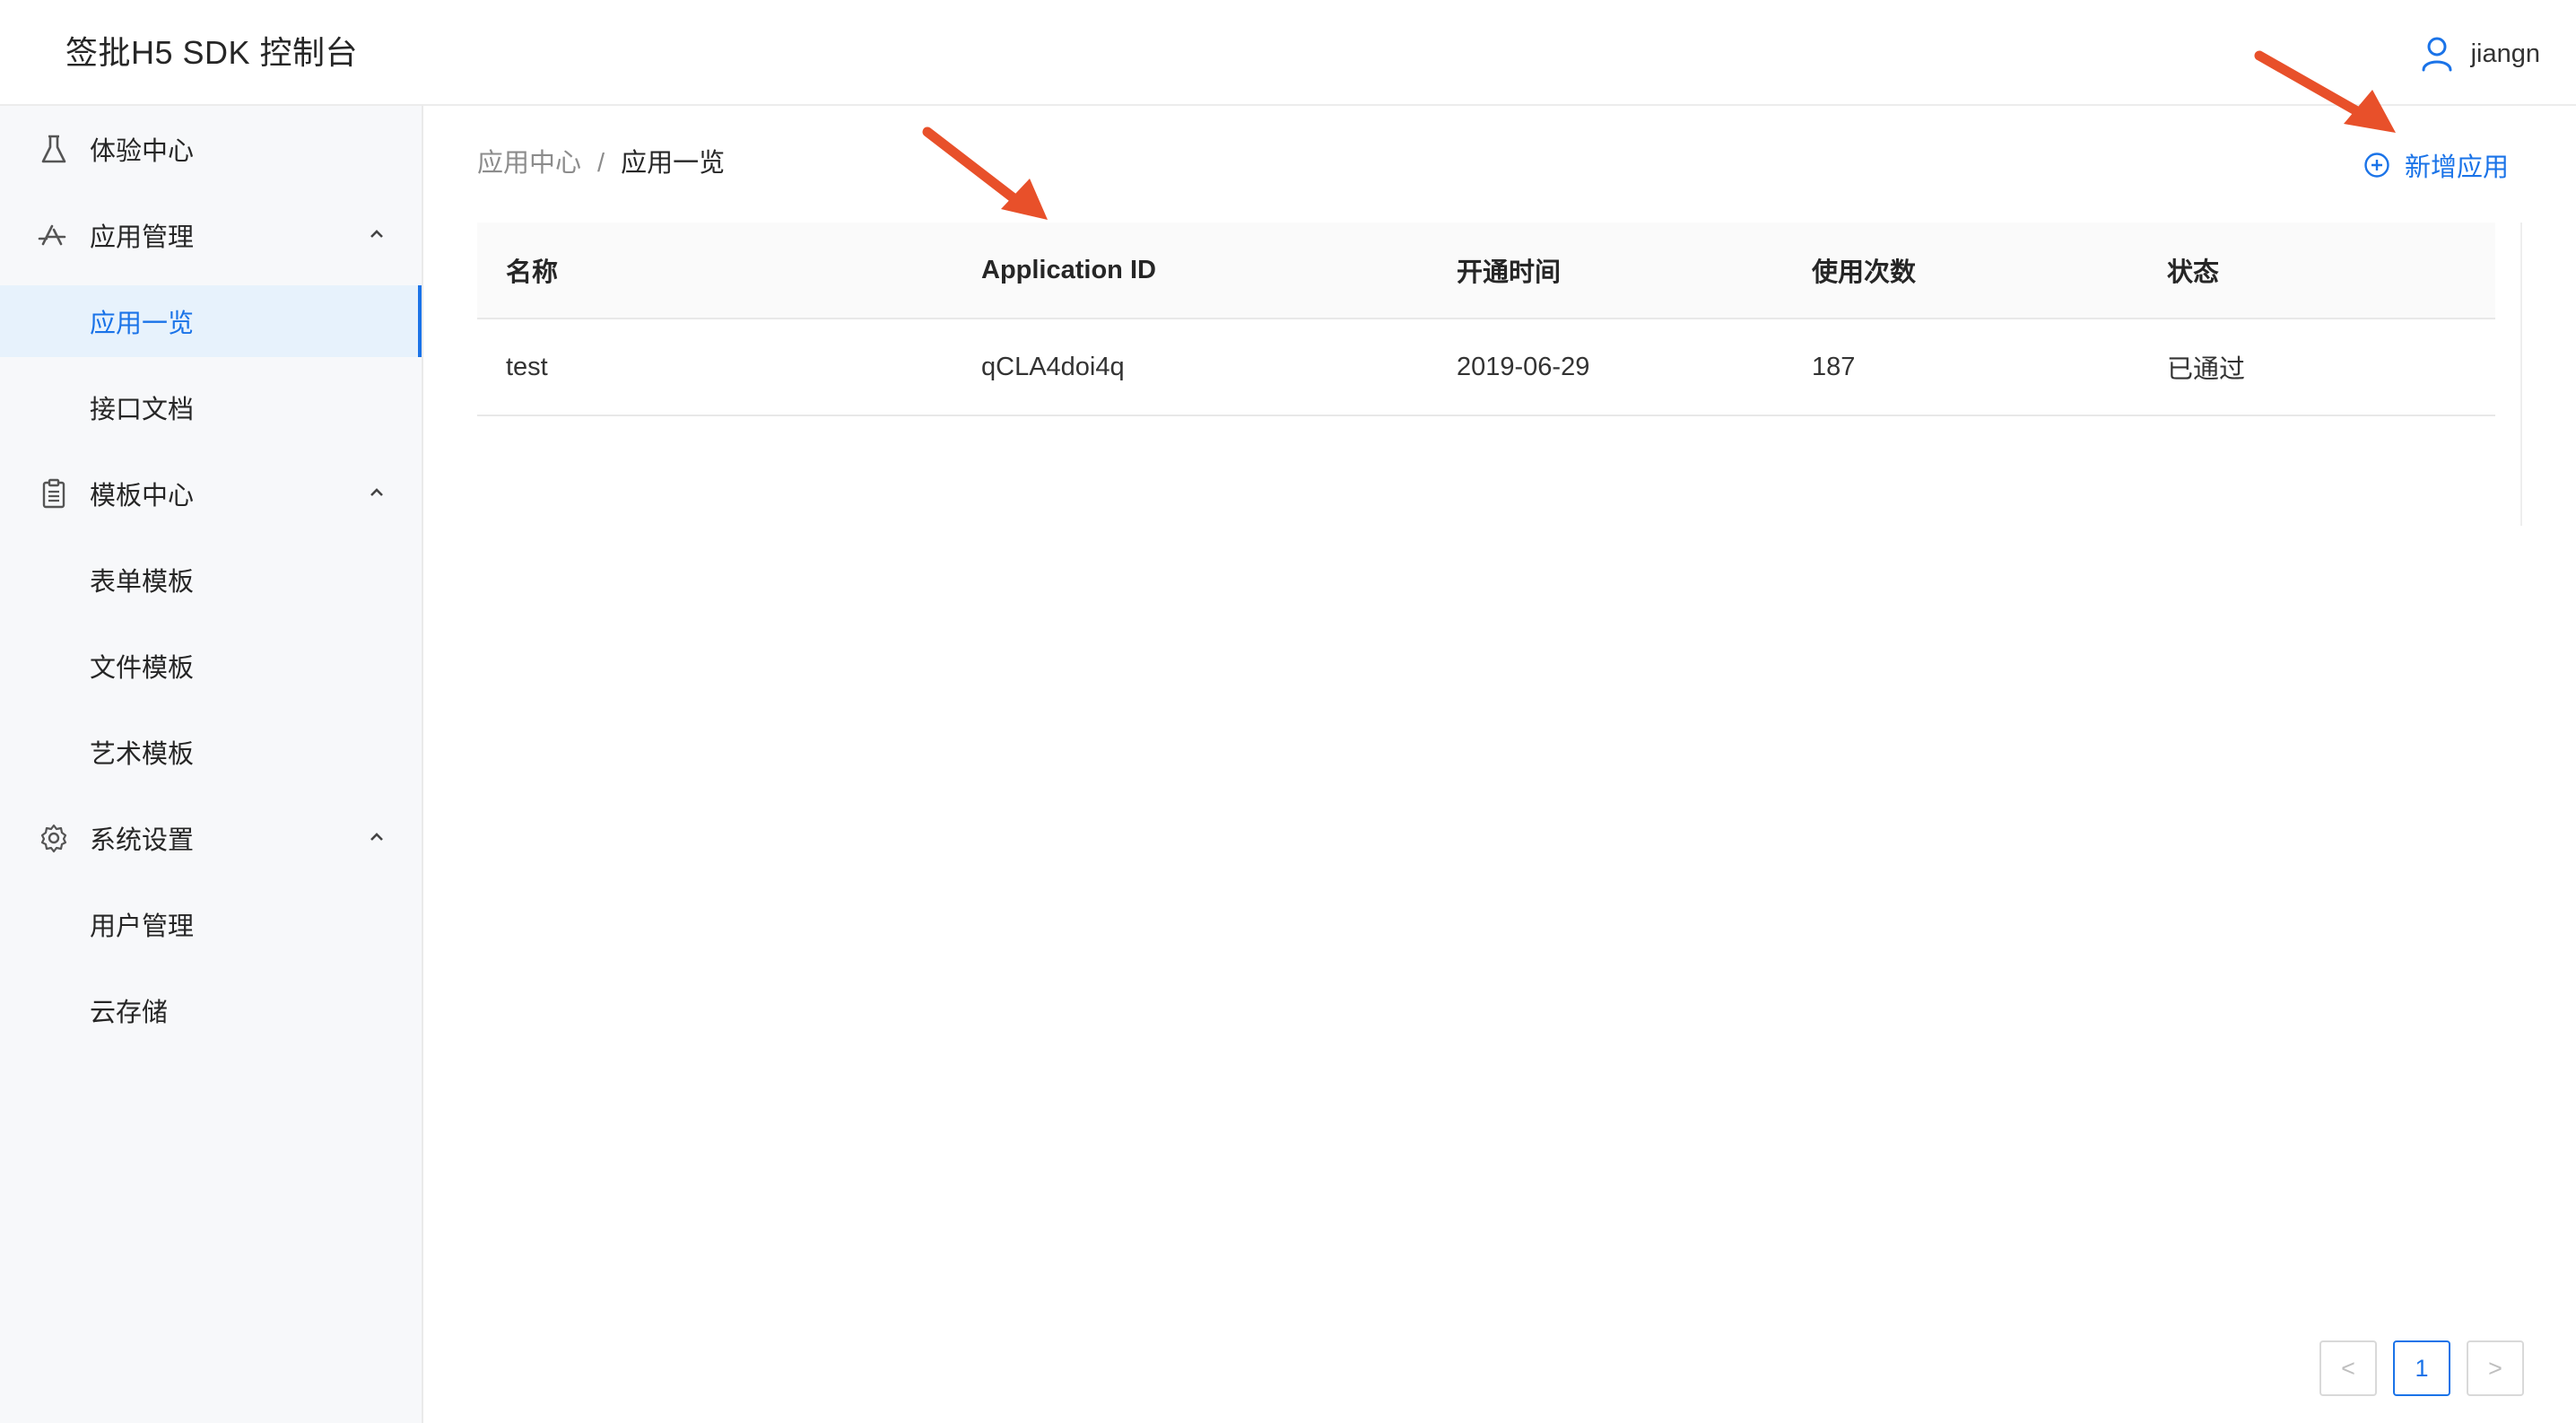 Image resolution: width=2576 pixels, height=1423 pixels. What do you see at coordinates (2456, 167) in the screenshot?
I see `add-application-label: 新增应用` at bounding box center [2456, 167].